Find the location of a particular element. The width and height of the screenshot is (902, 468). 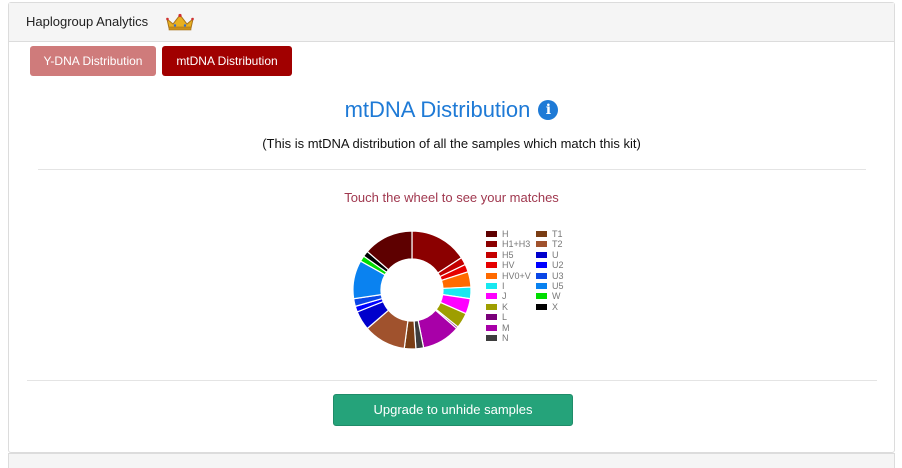

legend-label: I is located at coordinates (503, 286).